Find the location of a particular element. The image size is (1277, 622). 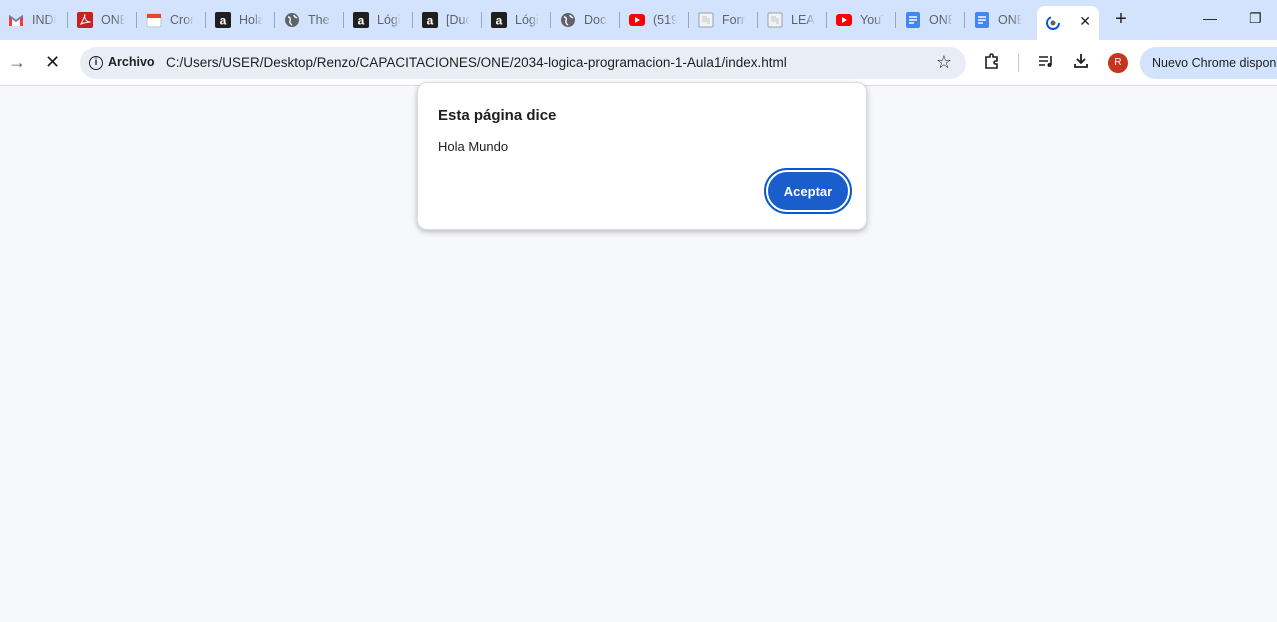

tab-6: a Lógi is located at coordinates (378, 20).